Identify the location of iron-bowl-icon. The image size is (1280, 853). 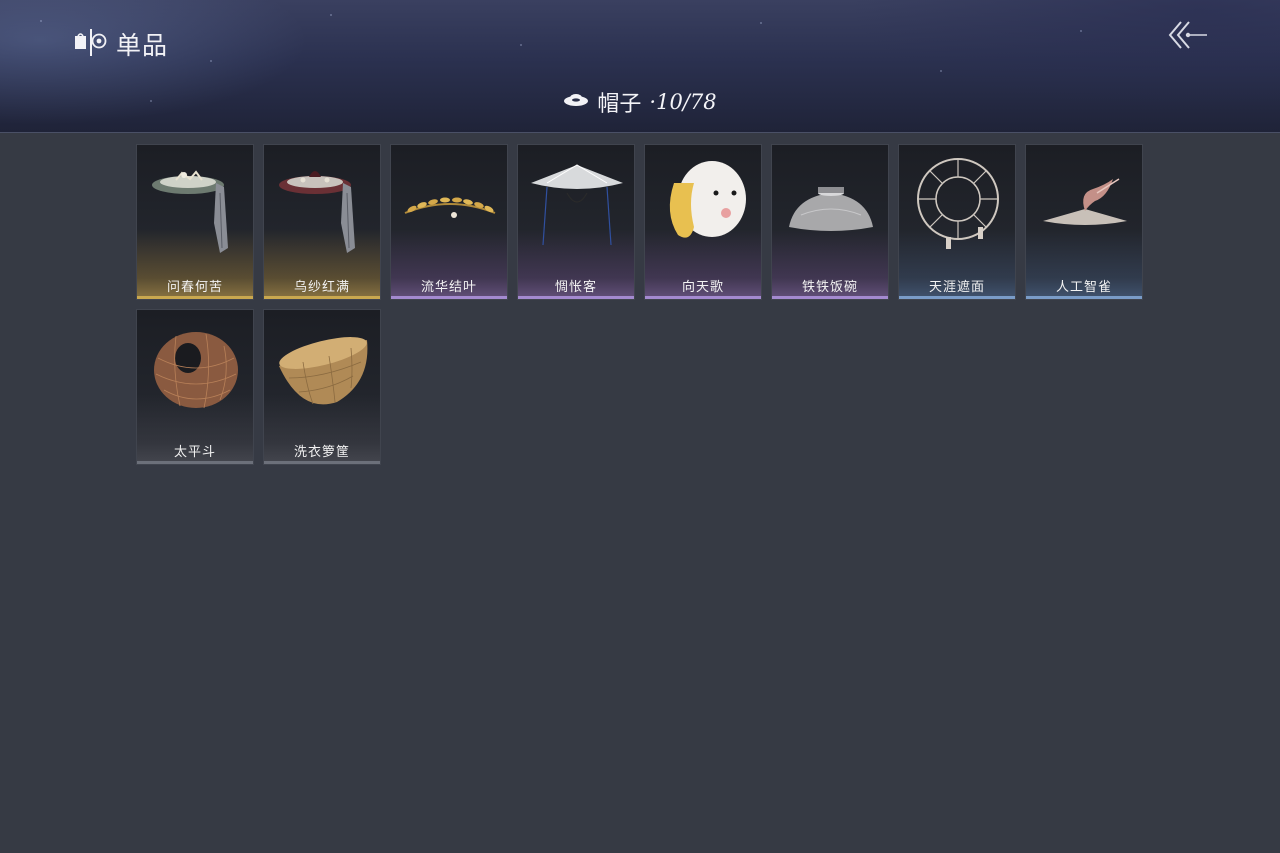
(831, 209).